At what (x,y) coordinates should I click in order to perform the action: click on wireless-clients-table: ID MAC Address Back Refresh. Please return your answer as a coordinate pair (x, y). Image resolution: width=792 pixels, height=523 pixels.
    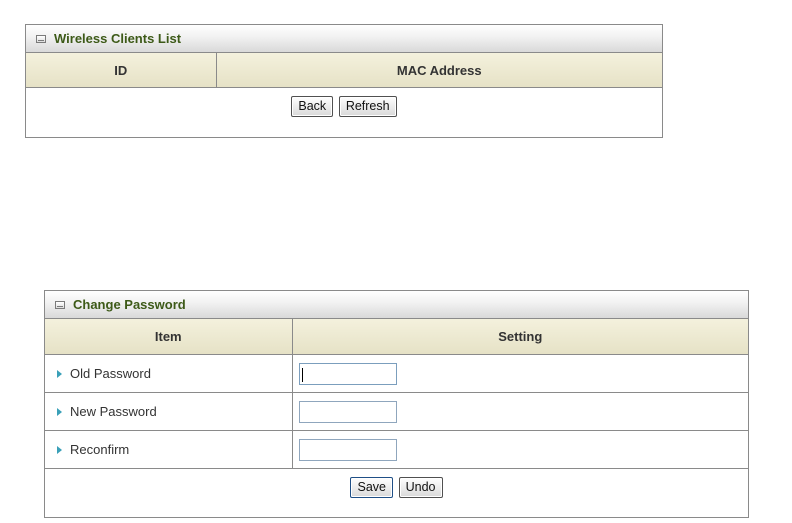
    Looking at the image, I should click on (344, 89).